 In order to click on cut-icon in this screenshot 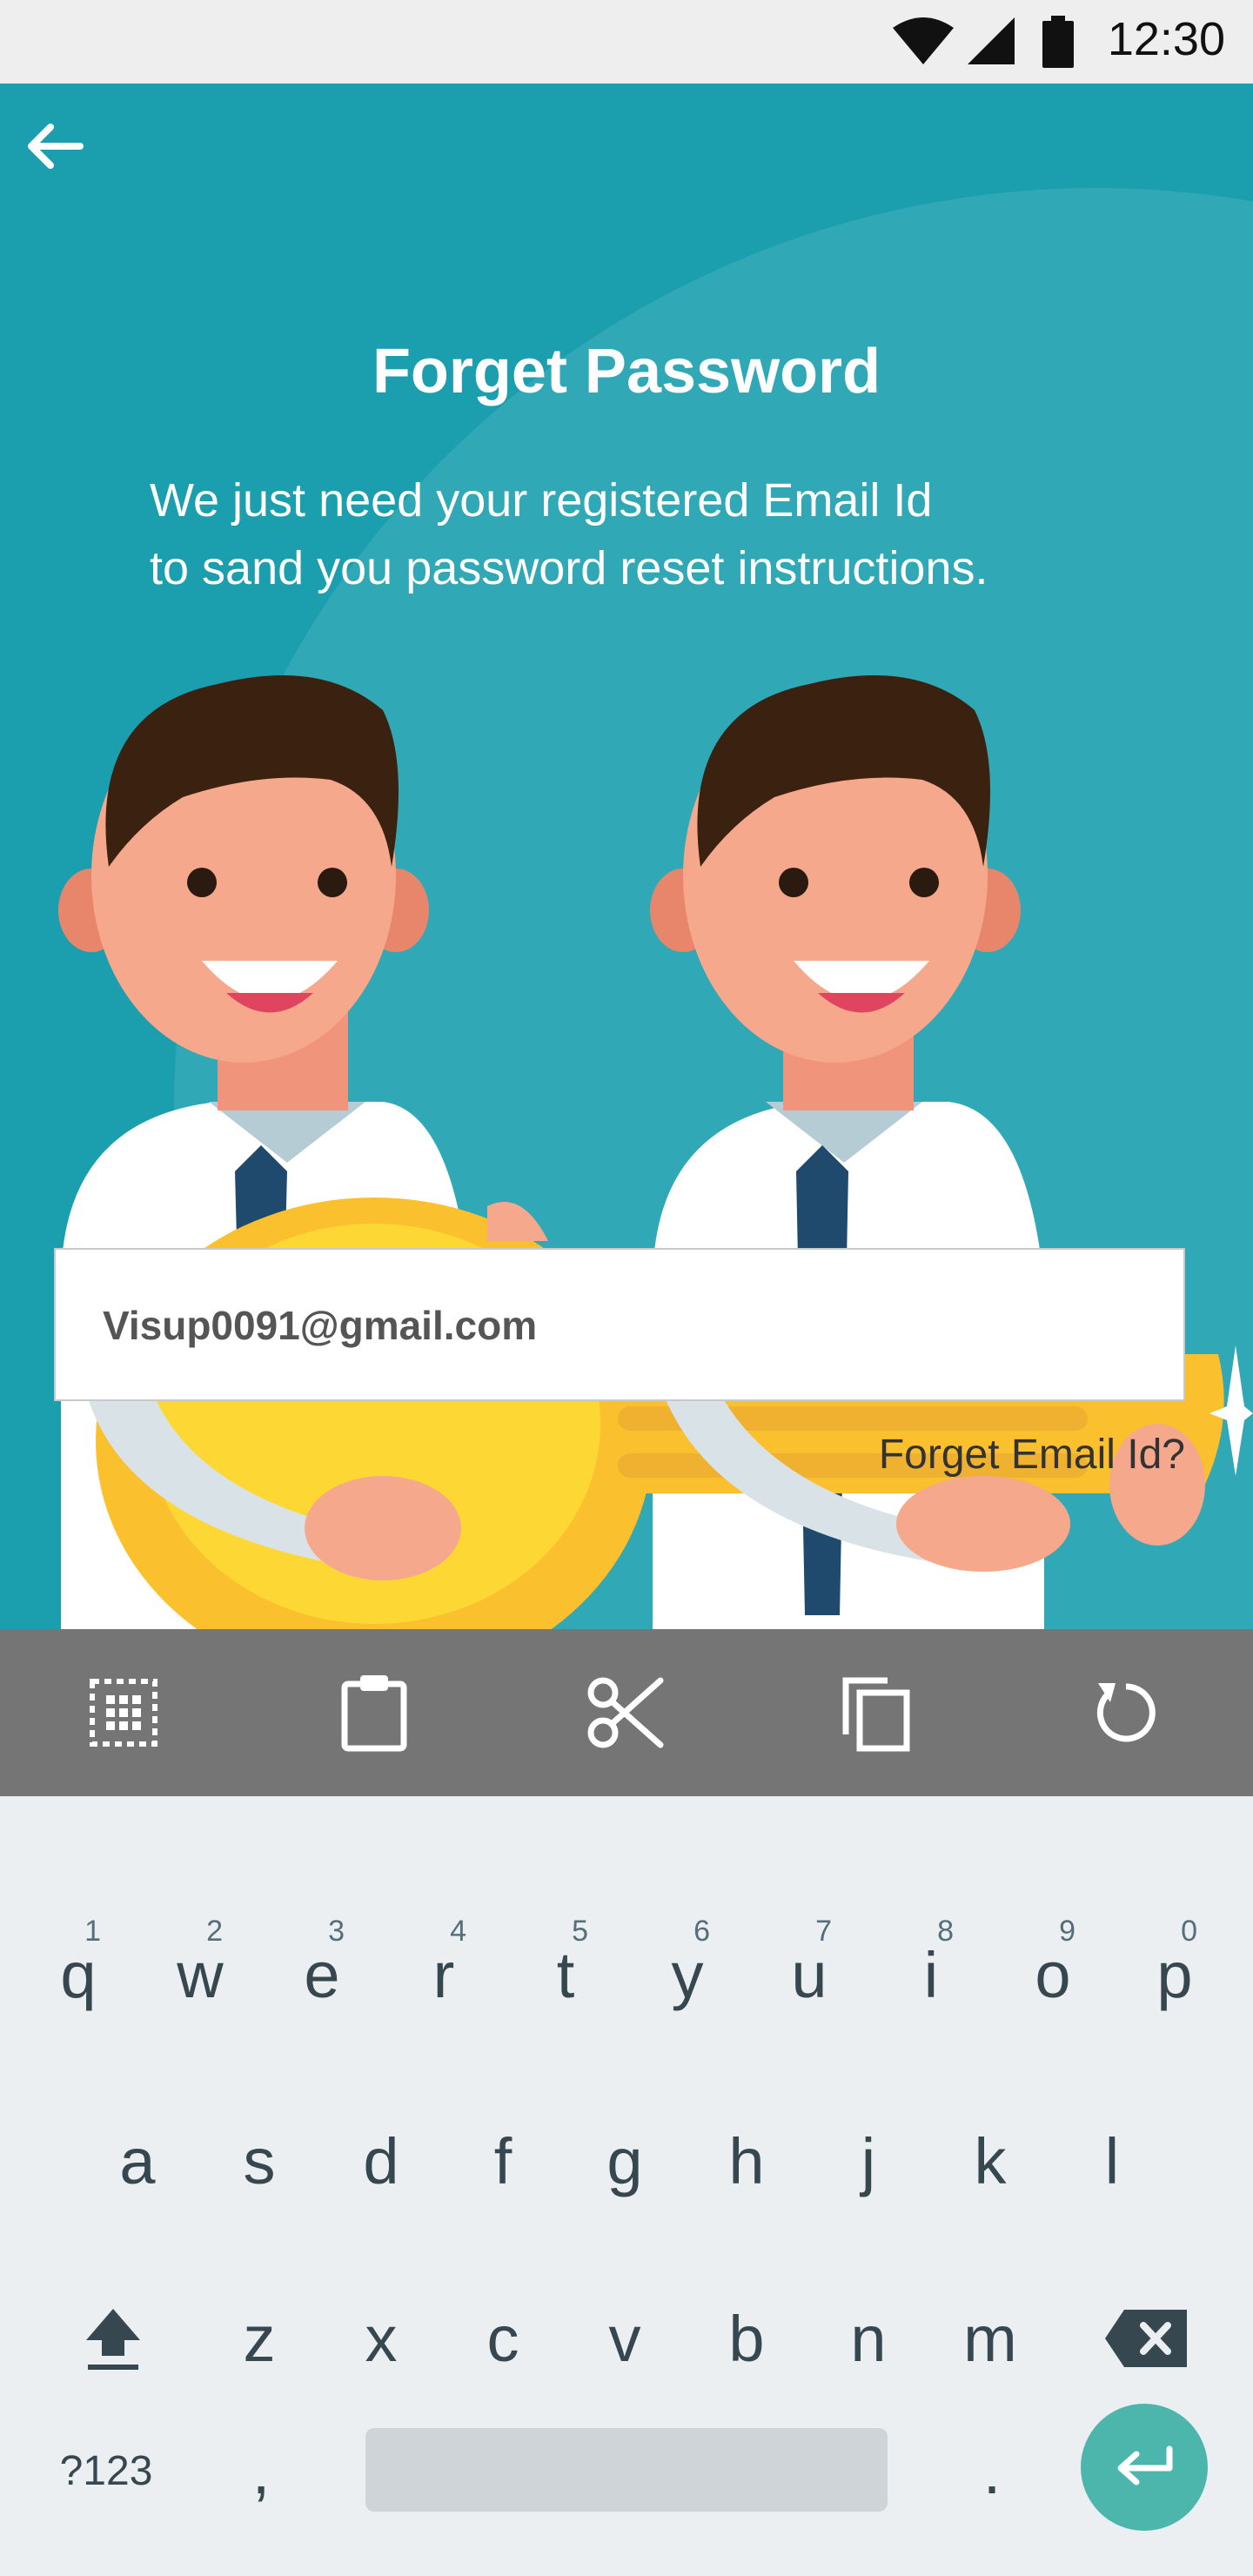, I will do `click(624, 1713)`.